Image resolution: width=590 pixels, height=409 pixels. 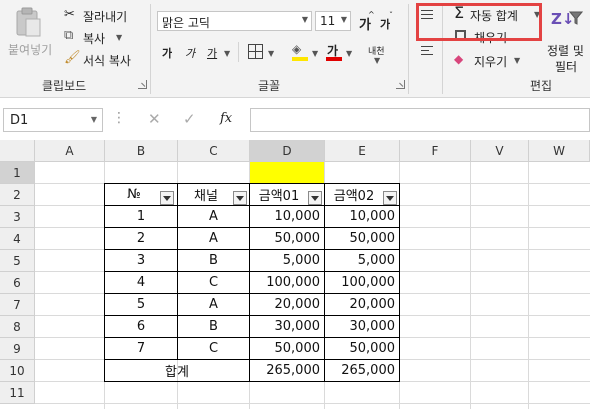 What do you see at coordinates (17, 217) in the screenshot?
I see `row-header-3: 3` at bounding box center [17, 217].